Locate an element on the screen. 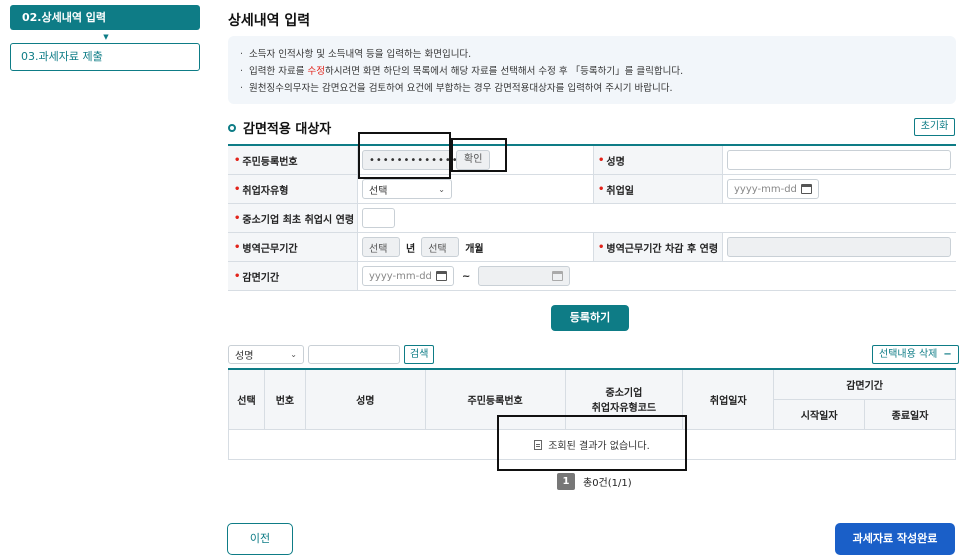 The width and height of the screenshot is (966, 560). reduction-period-cell: yyyy-mm-dd ~ is located at coordinates (657, 276).